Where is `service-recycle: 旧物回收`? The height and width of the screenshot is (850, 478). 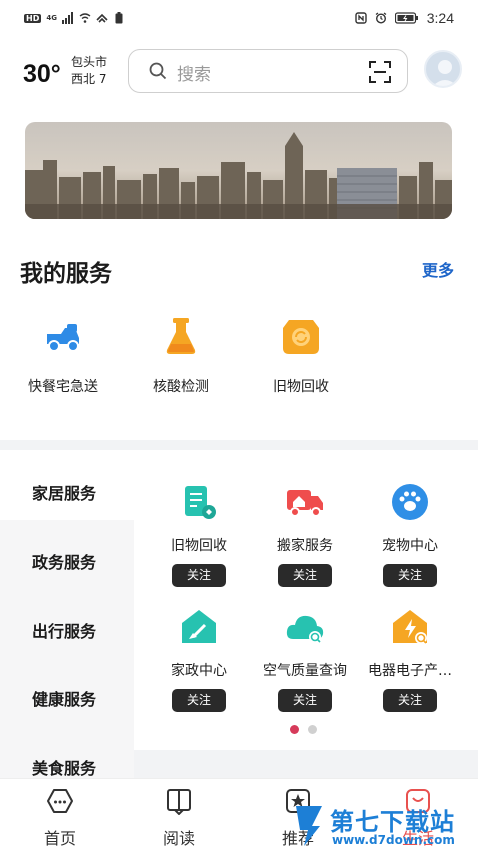 service-recycle: 旧物回收 is located at coordinates (301, 355).